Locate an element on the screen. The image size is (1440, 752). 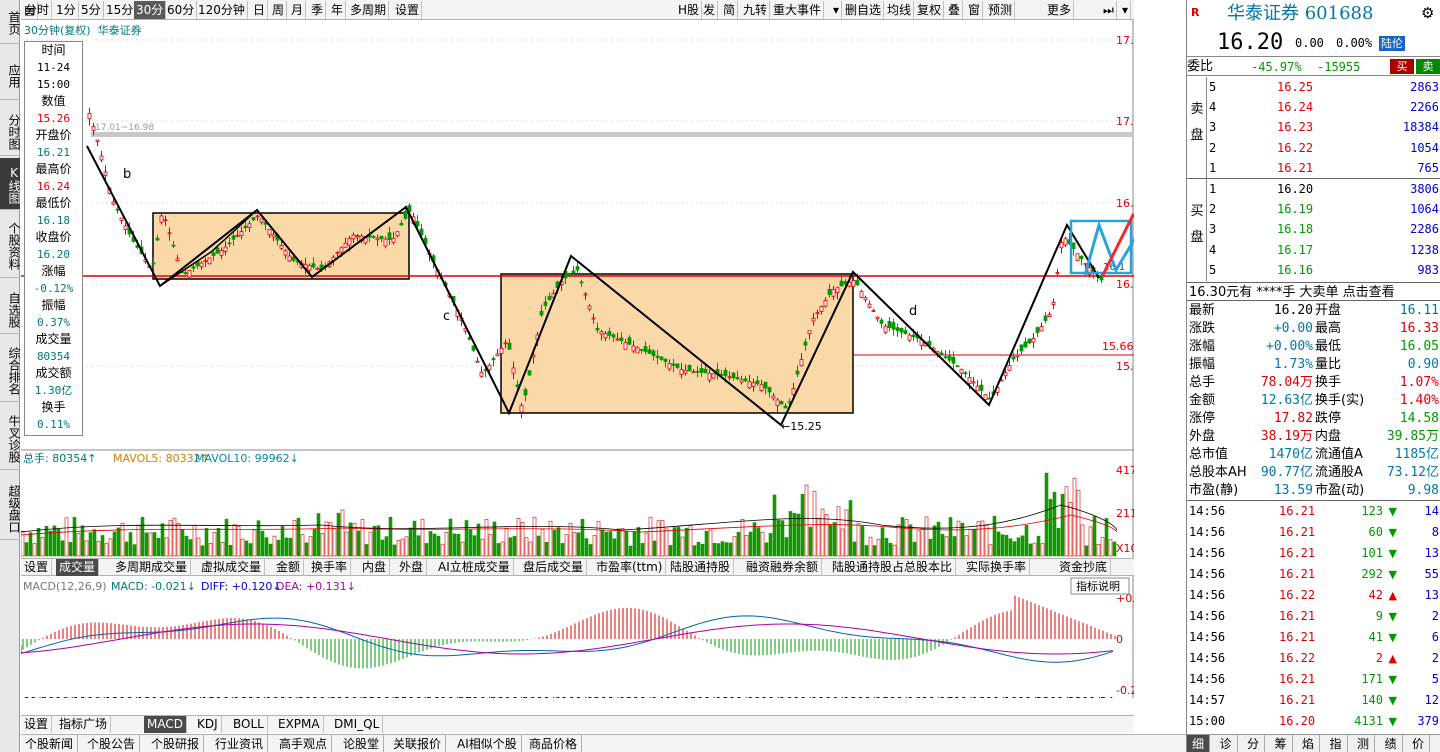
ask-row: 1 16.21 765 is located at coordinates (1323, 168).